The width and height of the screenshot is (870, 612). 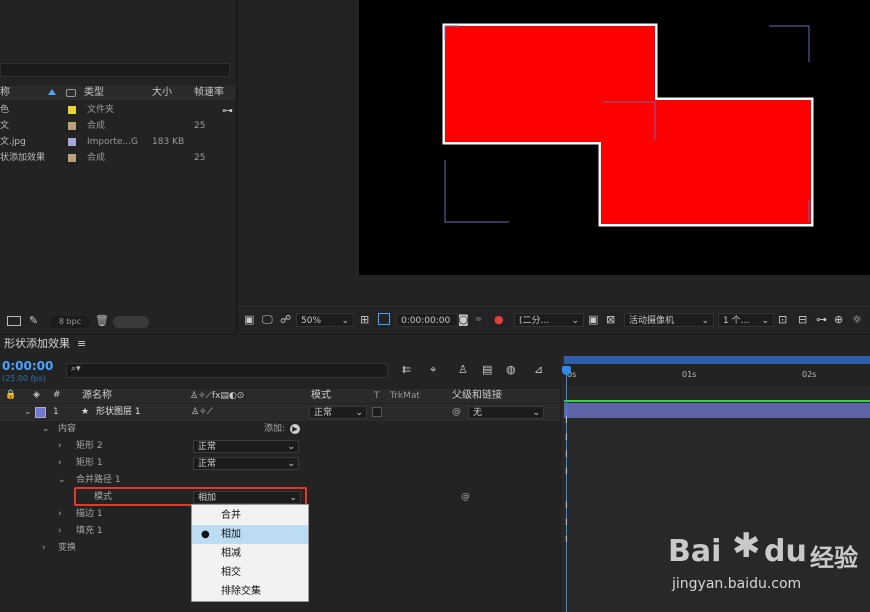 I want to click on grid-guides-icon: ⊞, so click(x=364, y=319).